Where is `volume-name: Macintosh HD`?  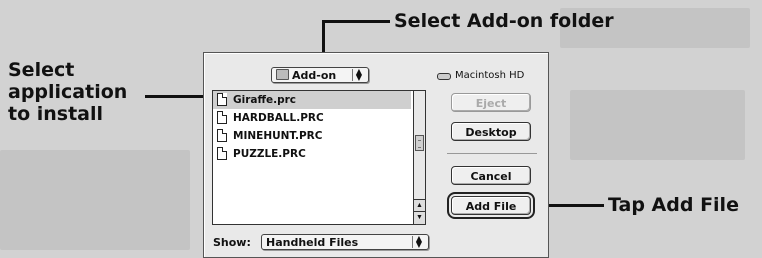
volume-name: Macintosh HD is located at coordinates (490, 75).